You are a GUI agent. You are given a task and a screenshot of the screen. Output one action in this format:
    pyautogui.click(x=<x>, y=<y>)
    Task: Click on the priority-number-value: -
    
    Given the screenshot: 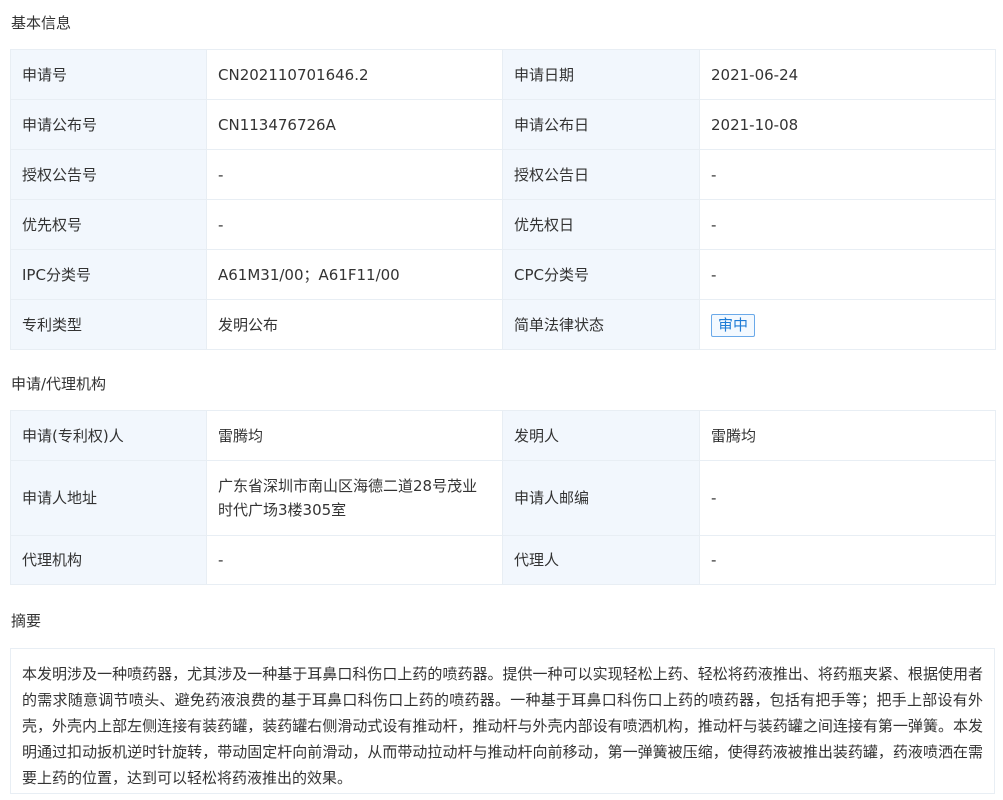 What is the action you would take?
    pyautogui.click(x=354, y=224)
    